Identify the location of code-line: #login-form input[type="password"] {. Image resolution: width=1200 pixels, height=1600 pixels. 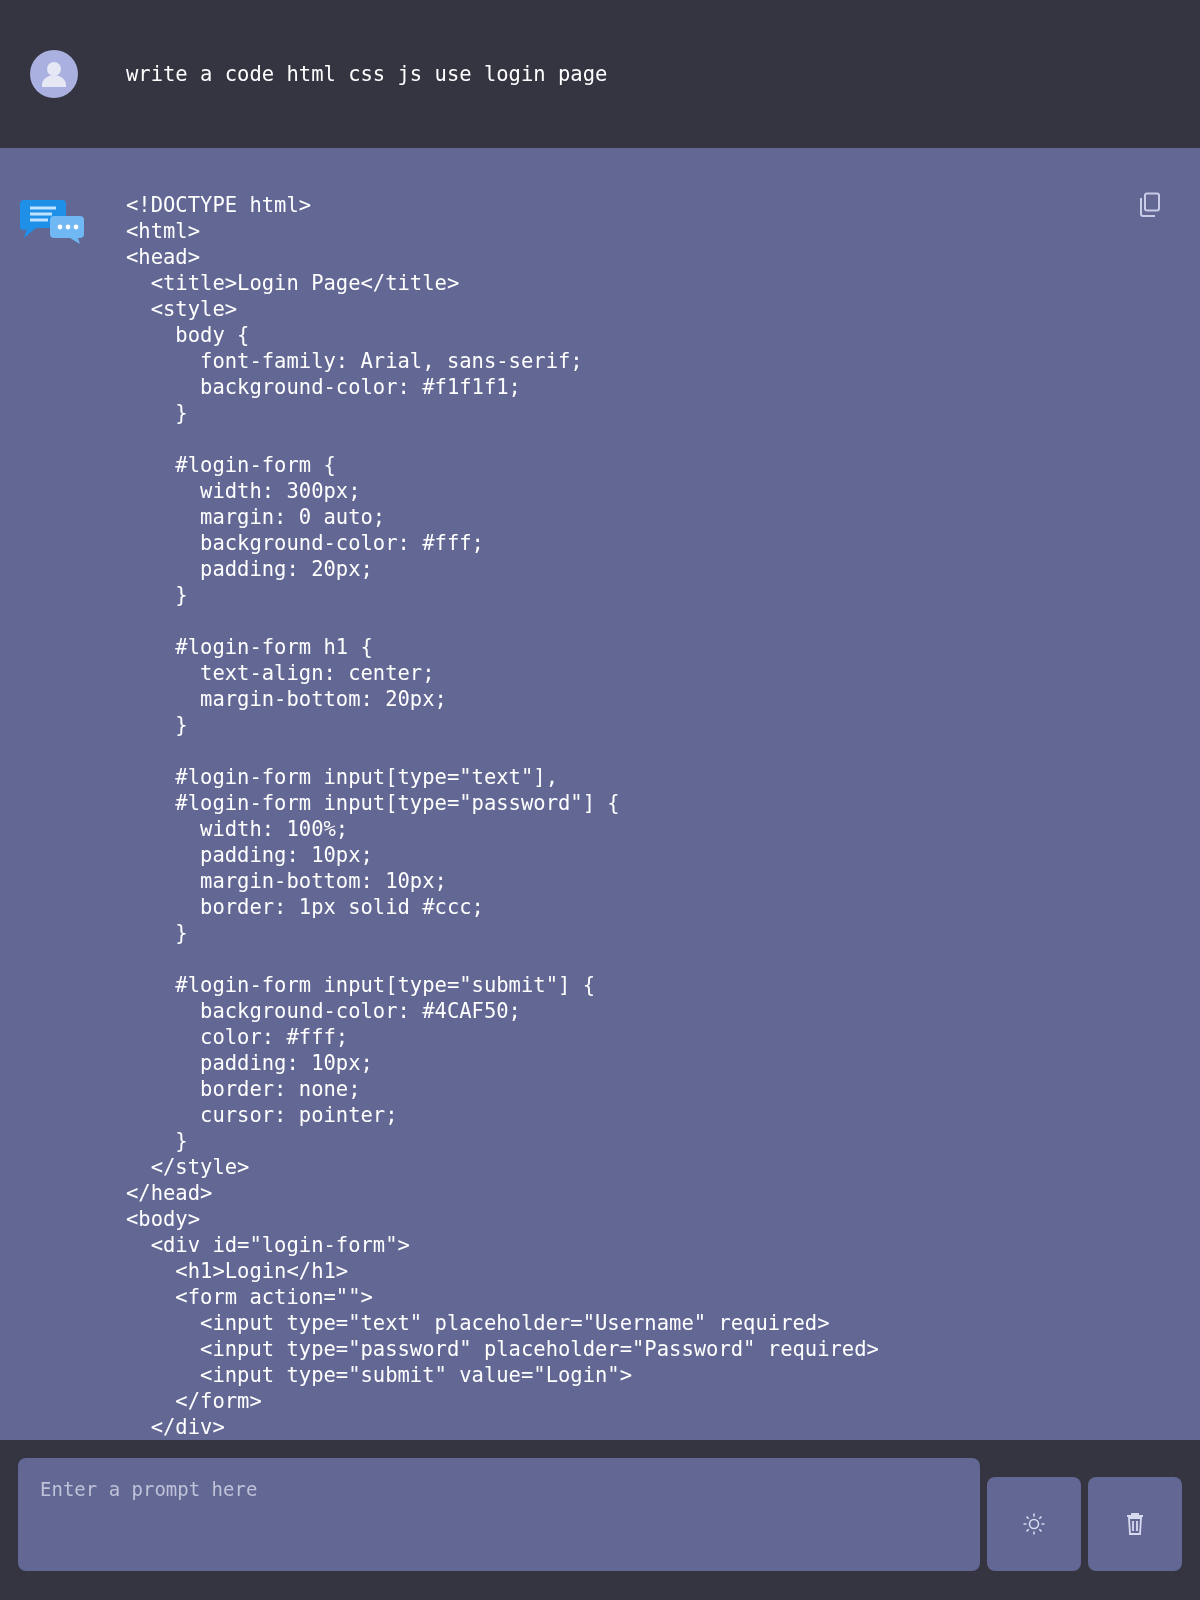
(397, 803).